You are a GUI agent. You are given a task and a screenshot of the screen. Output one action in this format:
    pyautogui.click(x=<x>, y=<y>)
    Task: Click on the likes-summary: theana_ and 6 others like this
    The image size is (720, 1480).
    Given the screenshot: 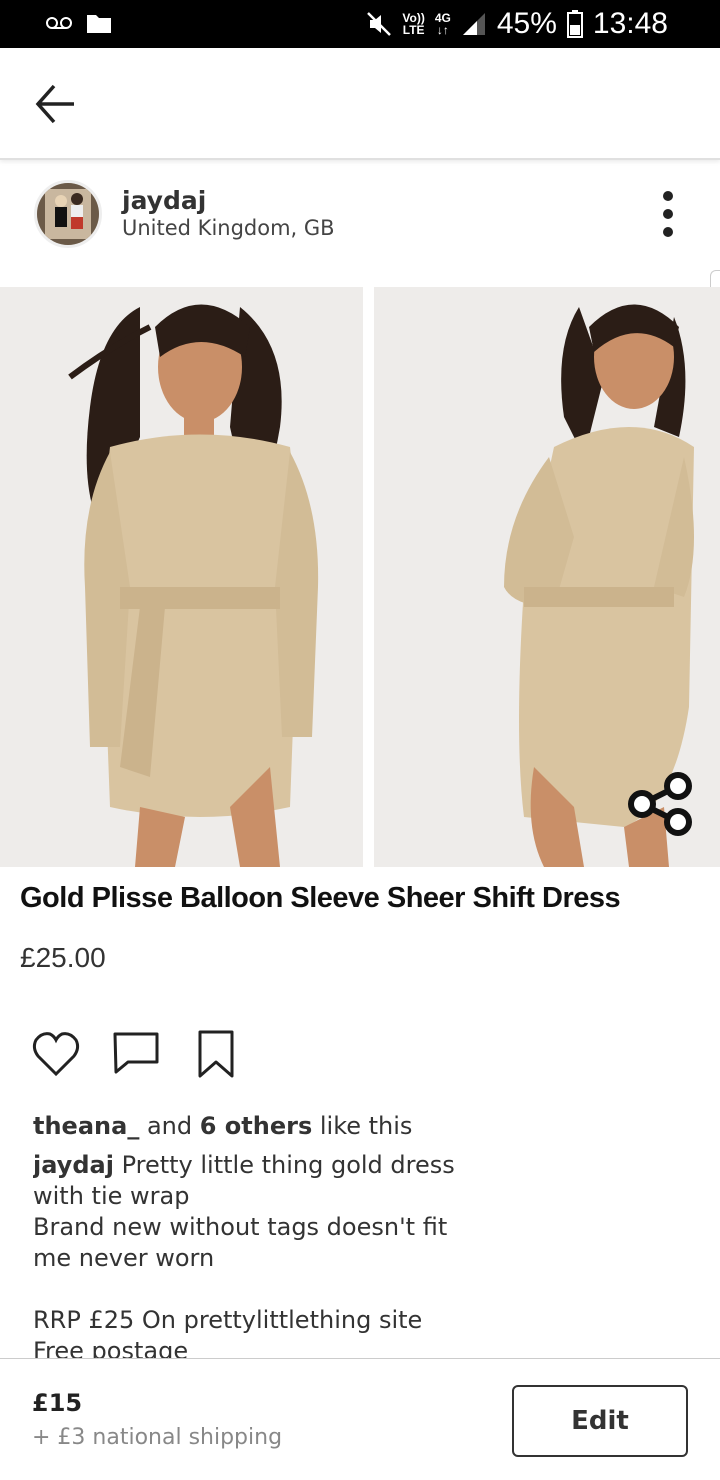 What is the action you would take?
    pyautogui.click(x=222, y=1126)
    